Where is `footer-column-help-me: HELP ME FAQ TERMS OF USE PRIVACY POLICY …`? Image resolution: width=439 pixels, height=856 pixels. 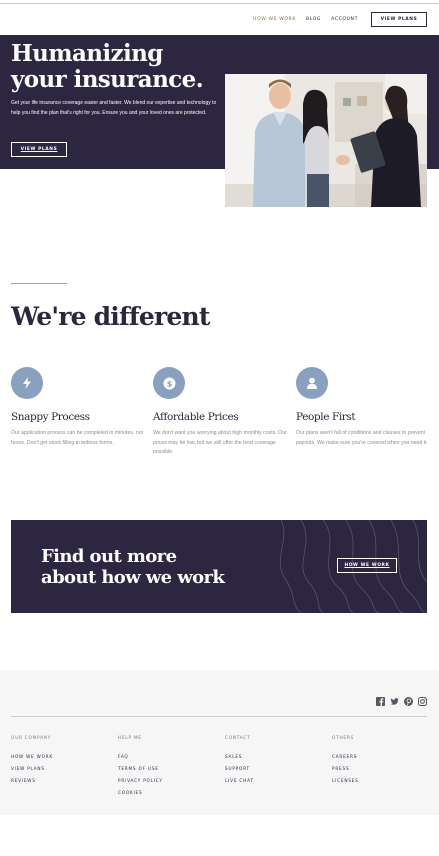
footer-column-help-me: HELP ME FAQ TERMS OF USE PRIVACY POLICY … is located at coordinates (140, 768).